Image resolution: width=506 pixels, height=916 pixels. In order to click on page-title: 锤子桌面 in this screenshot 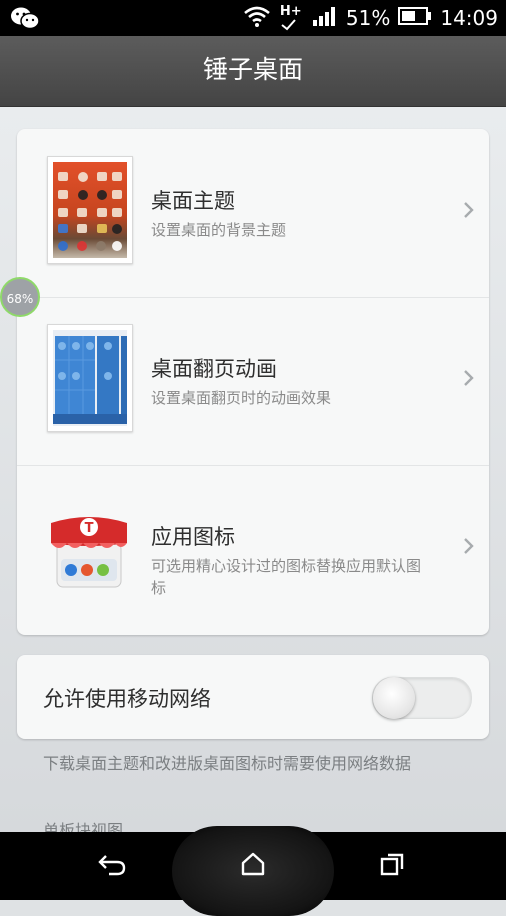, I will do `click(252, 69)`.